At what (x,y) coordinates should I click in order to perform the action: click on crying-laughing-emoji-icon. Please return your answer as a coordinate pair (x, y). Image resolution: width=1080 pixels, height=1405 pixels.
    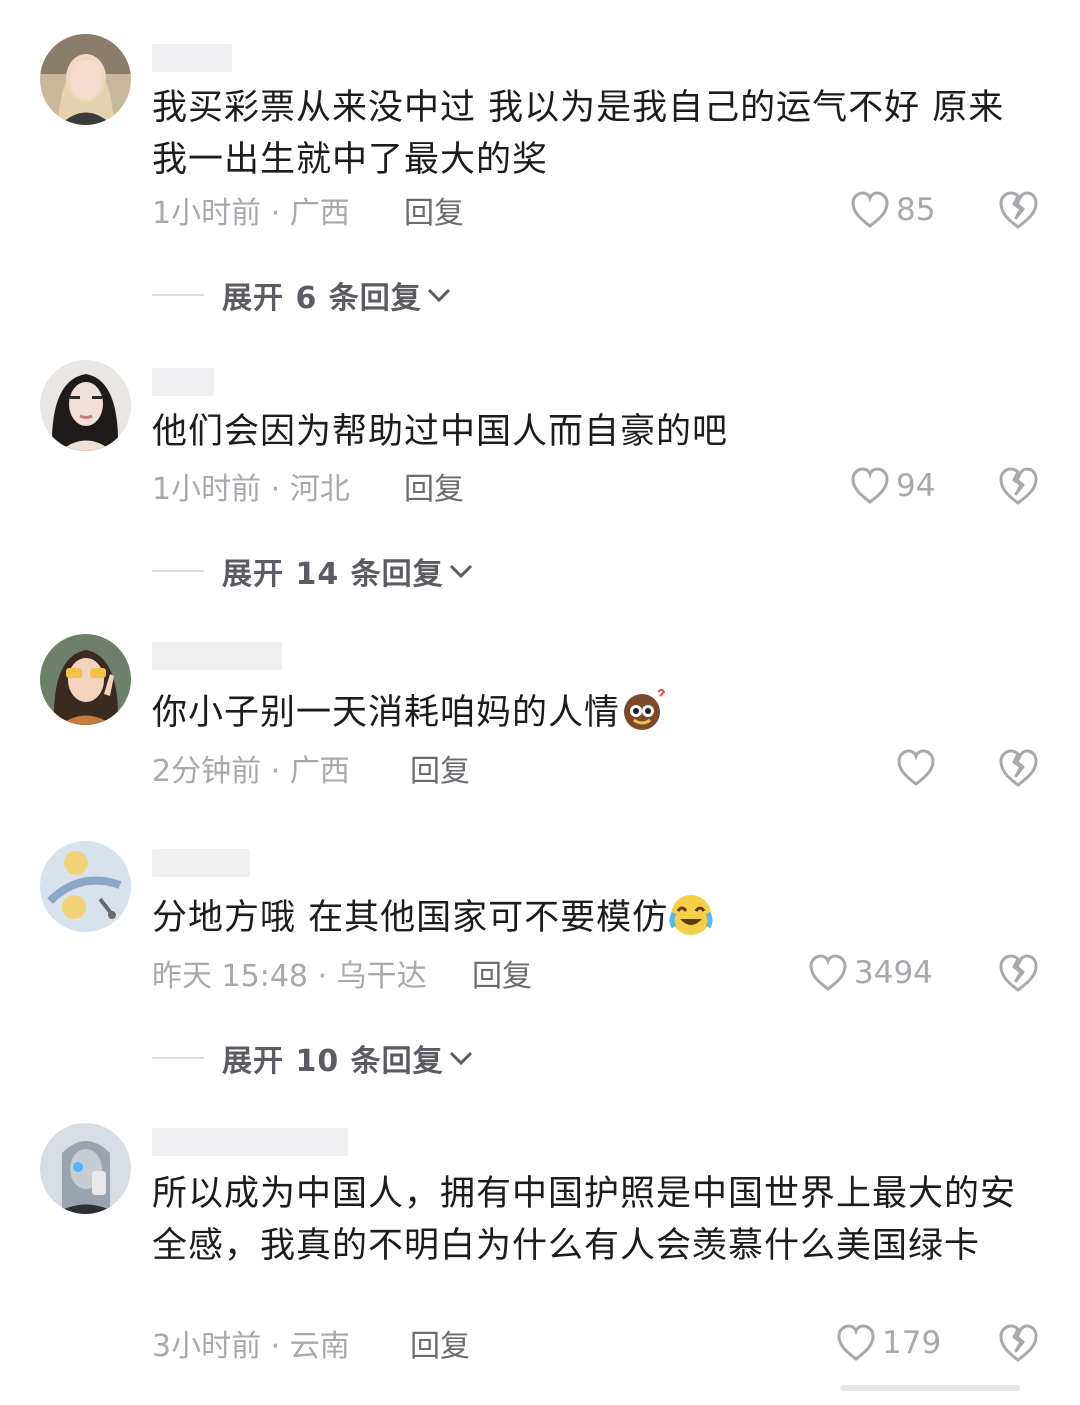
    Looking at the image, I should click on (691, 915).